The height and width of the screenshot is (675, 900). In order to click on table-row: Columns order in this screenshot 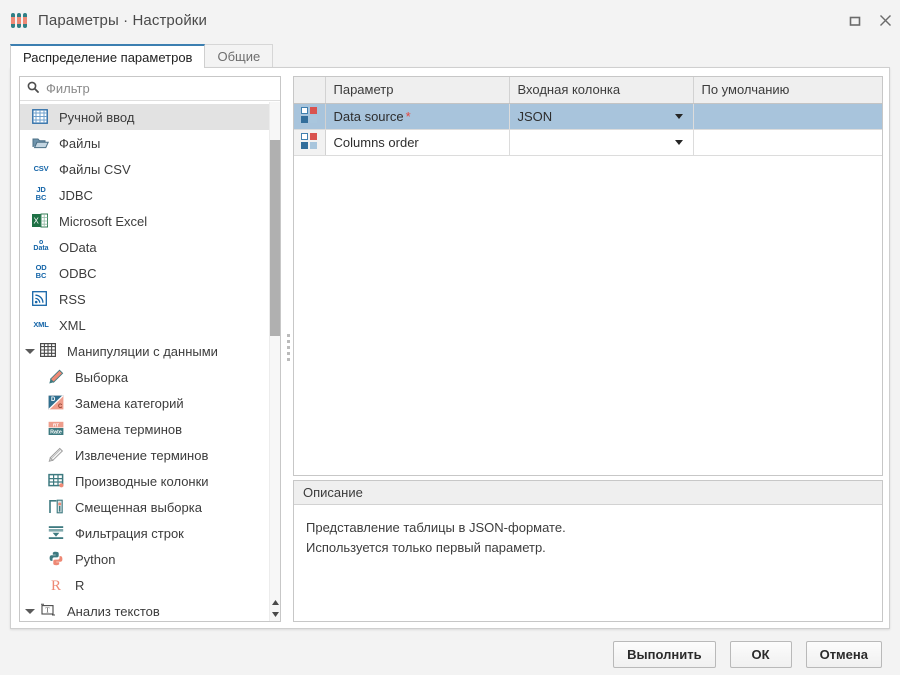, I will do `click(588, 142)`.